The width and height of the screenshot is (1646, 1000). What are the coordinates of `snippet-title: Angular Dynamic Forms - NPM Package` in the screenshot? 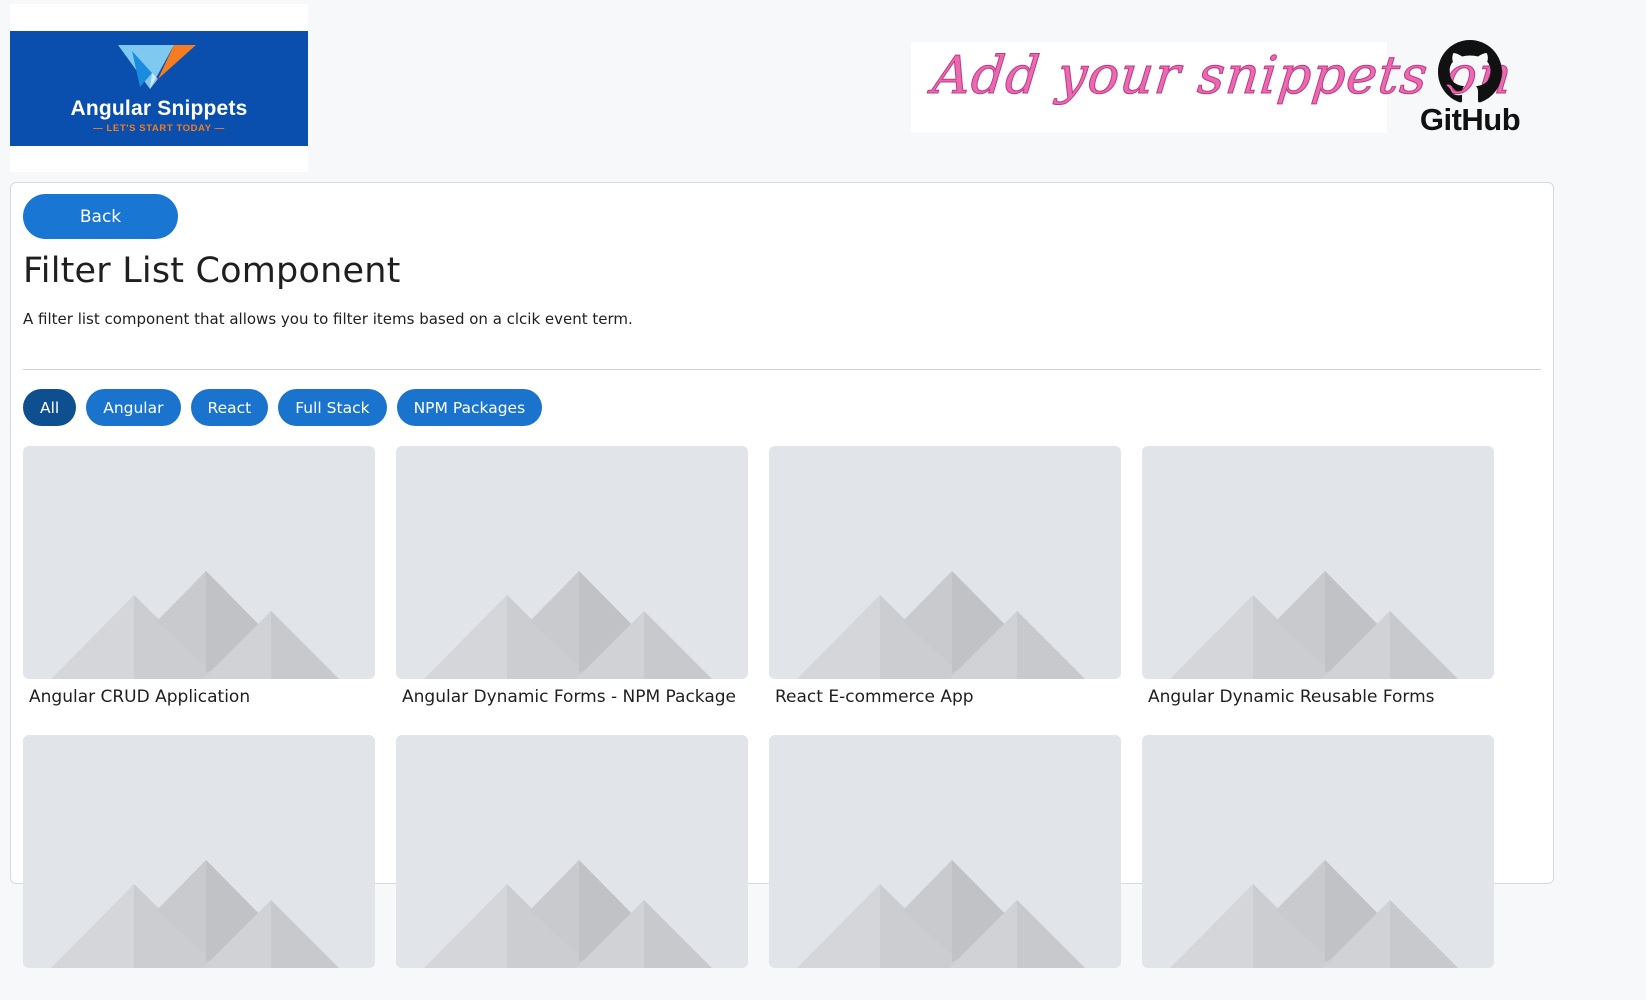 It's located at (569, 697).